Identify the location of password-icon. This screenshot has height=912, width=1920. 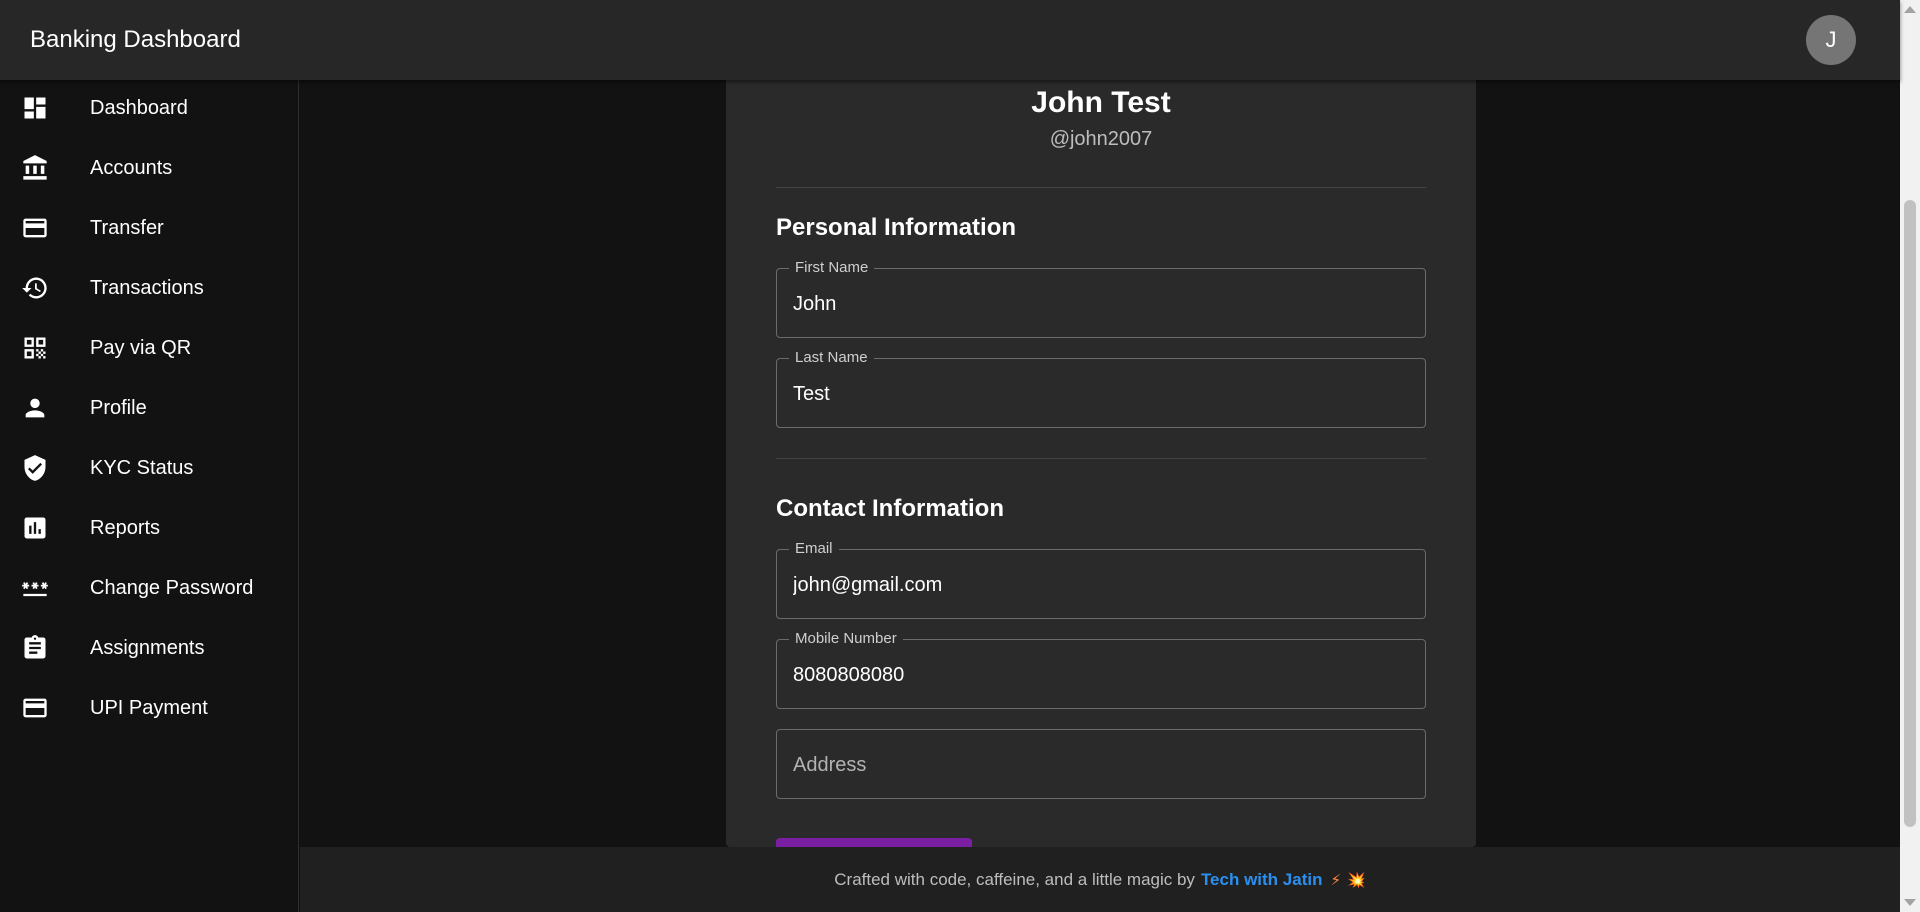
(35, 588).